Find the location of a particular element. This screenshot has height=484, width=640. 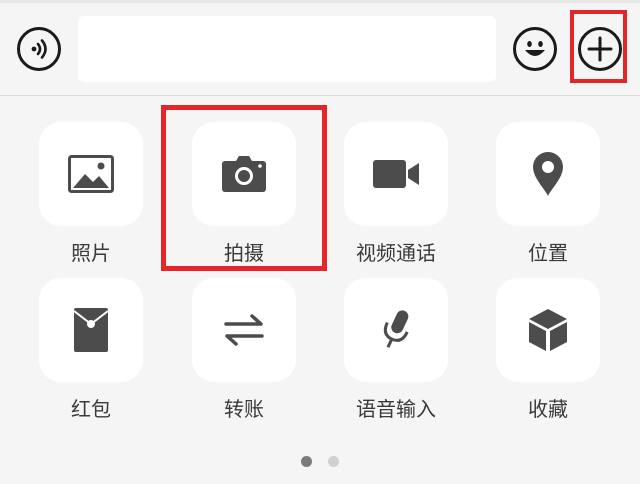

favorites-cube-icon is located at coordinates (548, 330).